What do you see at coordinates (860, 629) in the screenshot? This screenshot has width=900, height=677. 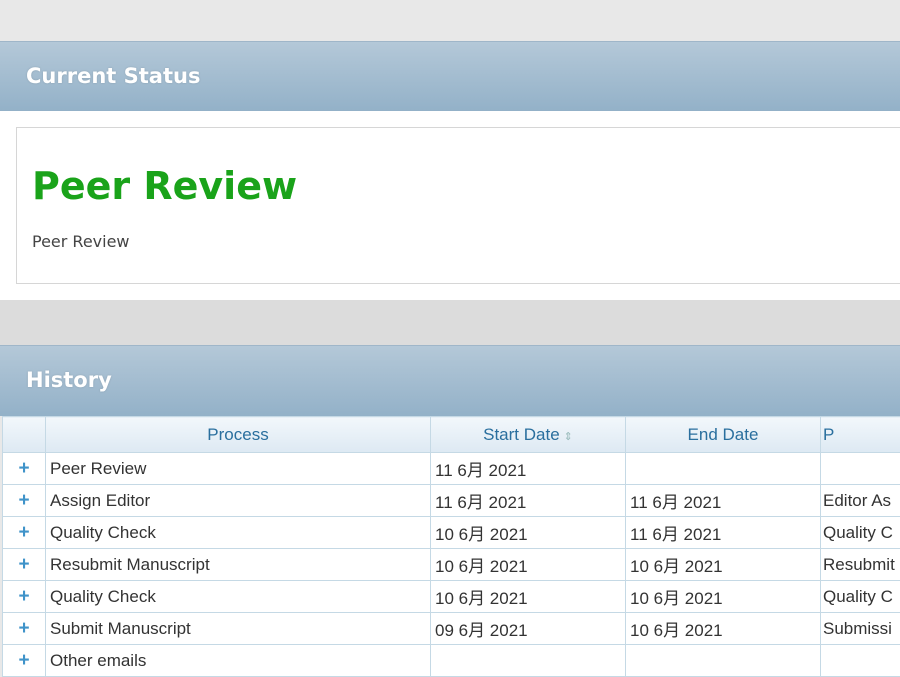 I see `extra-cell: Submissi` at bounding box center [860, 629].